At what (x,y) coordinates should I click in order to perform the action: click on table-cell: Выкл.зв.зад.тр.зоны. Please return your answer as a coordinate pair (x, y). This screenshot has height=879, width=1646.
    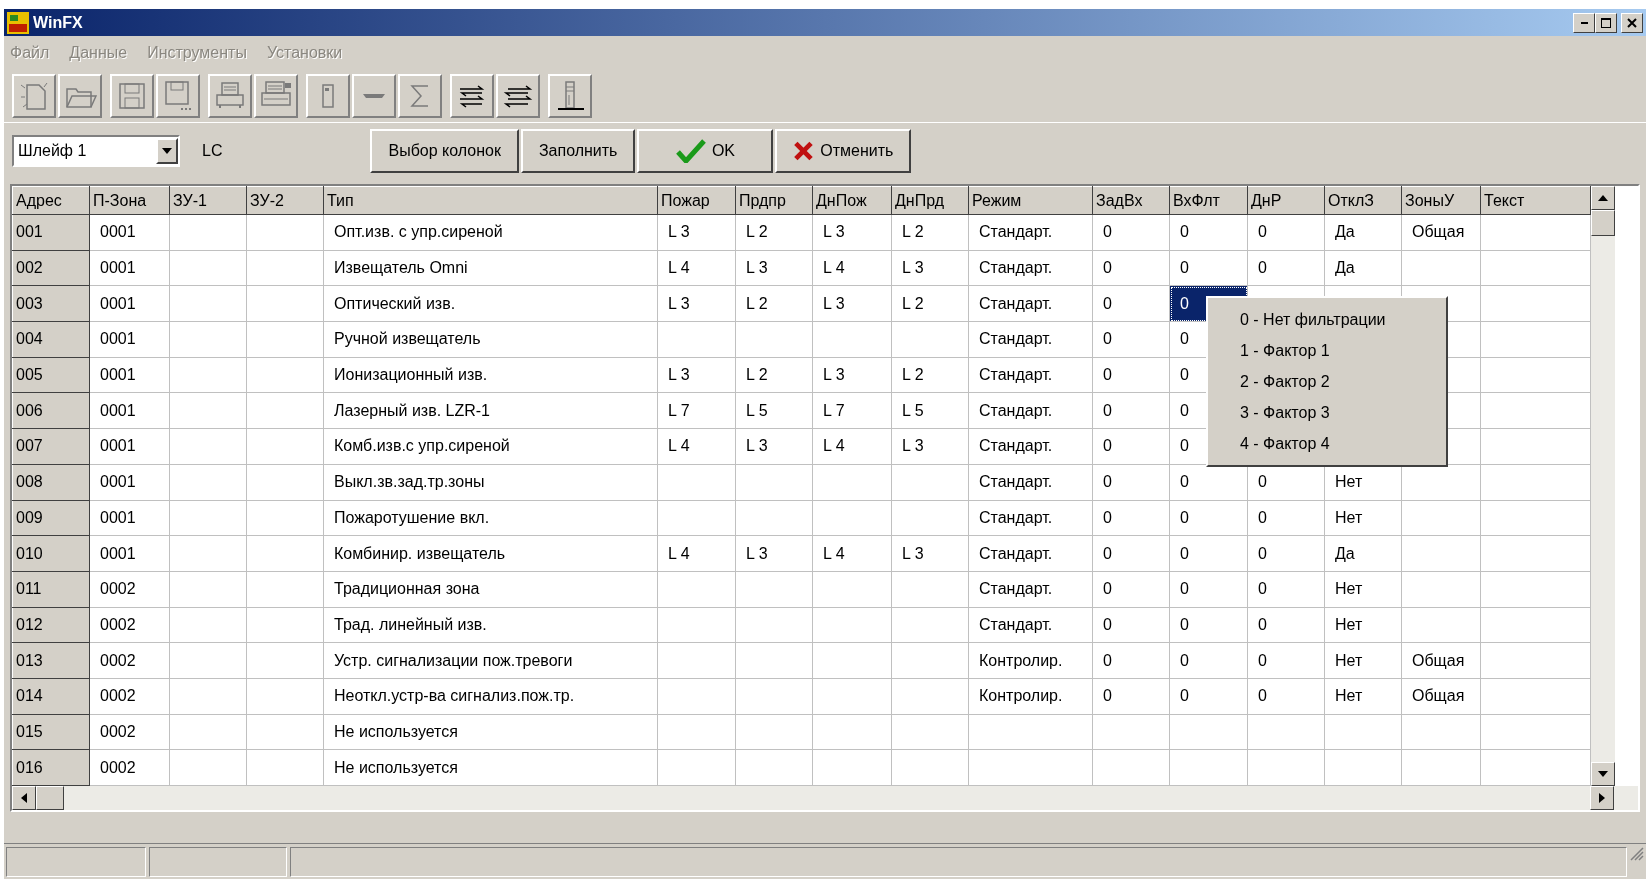
    Looking at the image, I should click on (490, 482).